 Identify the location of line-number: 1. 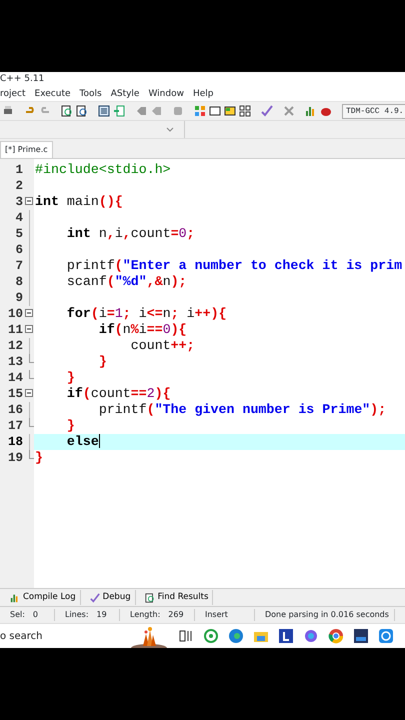
(19, 170).